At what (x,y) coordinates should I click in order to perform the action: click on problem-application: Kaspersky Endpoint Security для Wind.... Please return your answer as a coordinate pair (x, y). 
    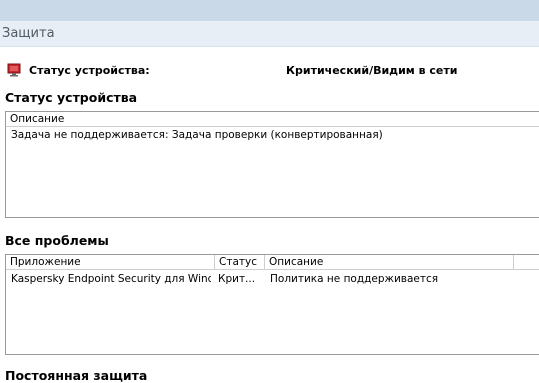
    Looking at the image, I should click on (111, 279).